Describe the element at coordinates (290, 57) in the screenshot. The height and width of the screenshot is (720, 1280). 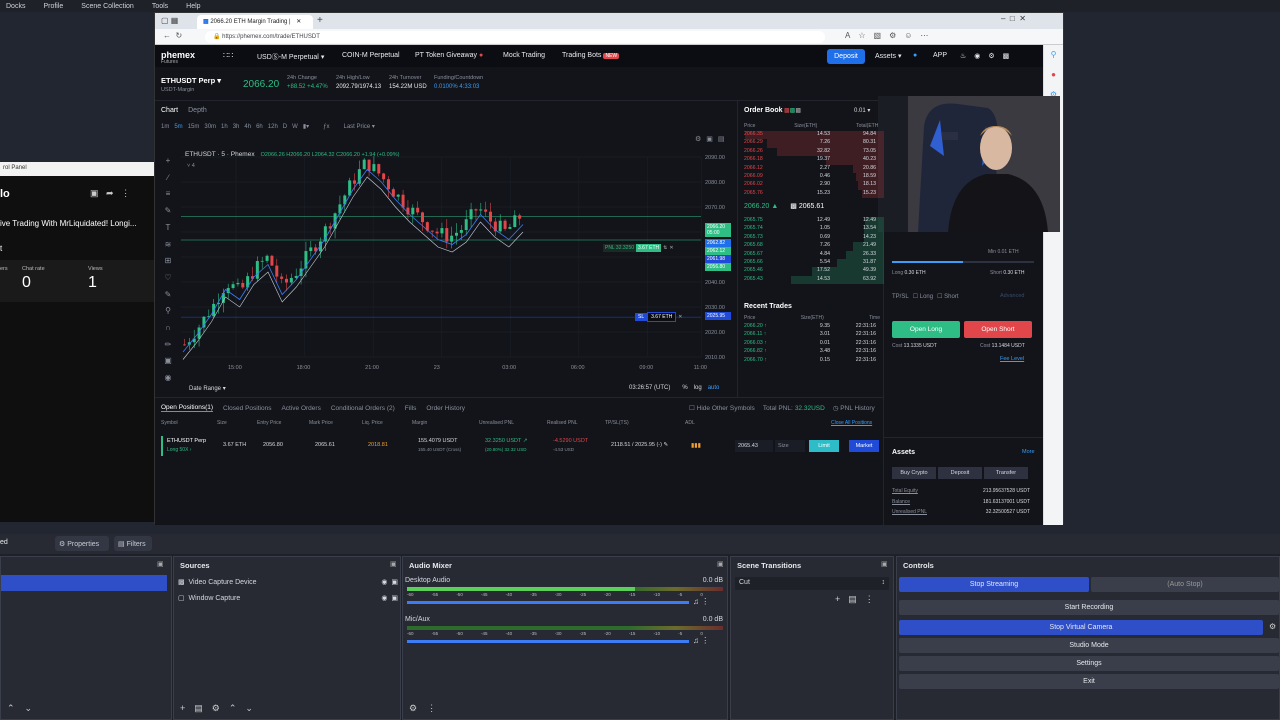
I see `nav-usdm: USDⓈ-M Perpetual ▾` at that location.